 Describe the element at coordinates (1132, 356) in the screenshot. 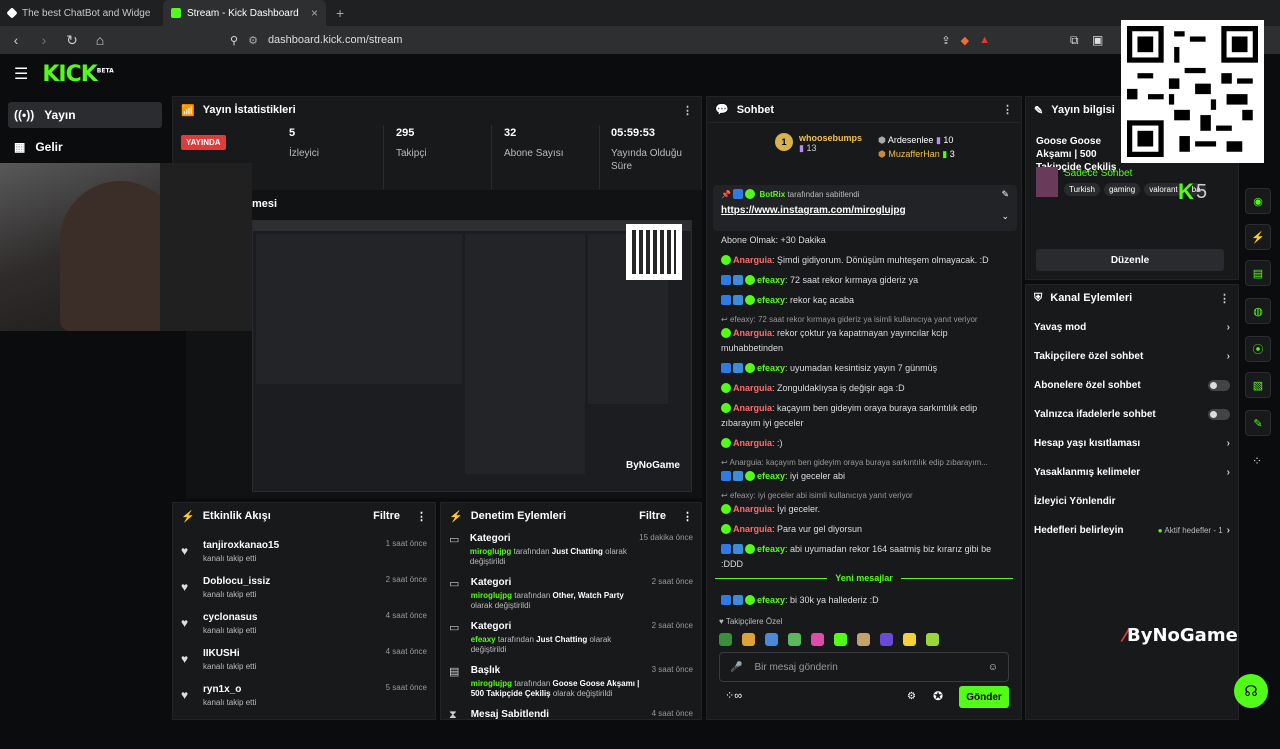

I see `channel-action-item: Takipçilere özel sohbet ›` at that location.